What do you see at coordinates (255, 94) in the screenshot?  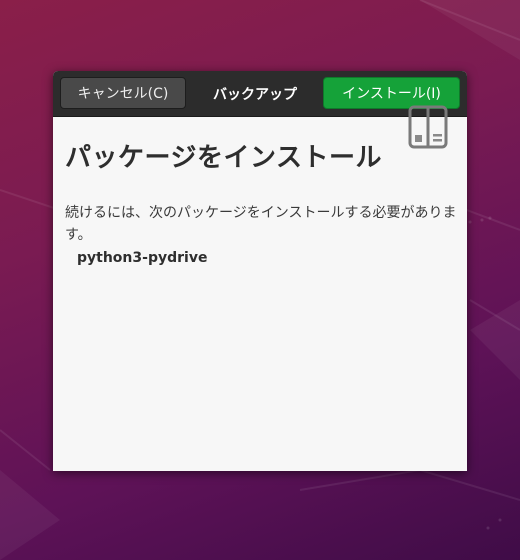 I see `dialog-title: バックアップ` at bounding box center [255, 94].